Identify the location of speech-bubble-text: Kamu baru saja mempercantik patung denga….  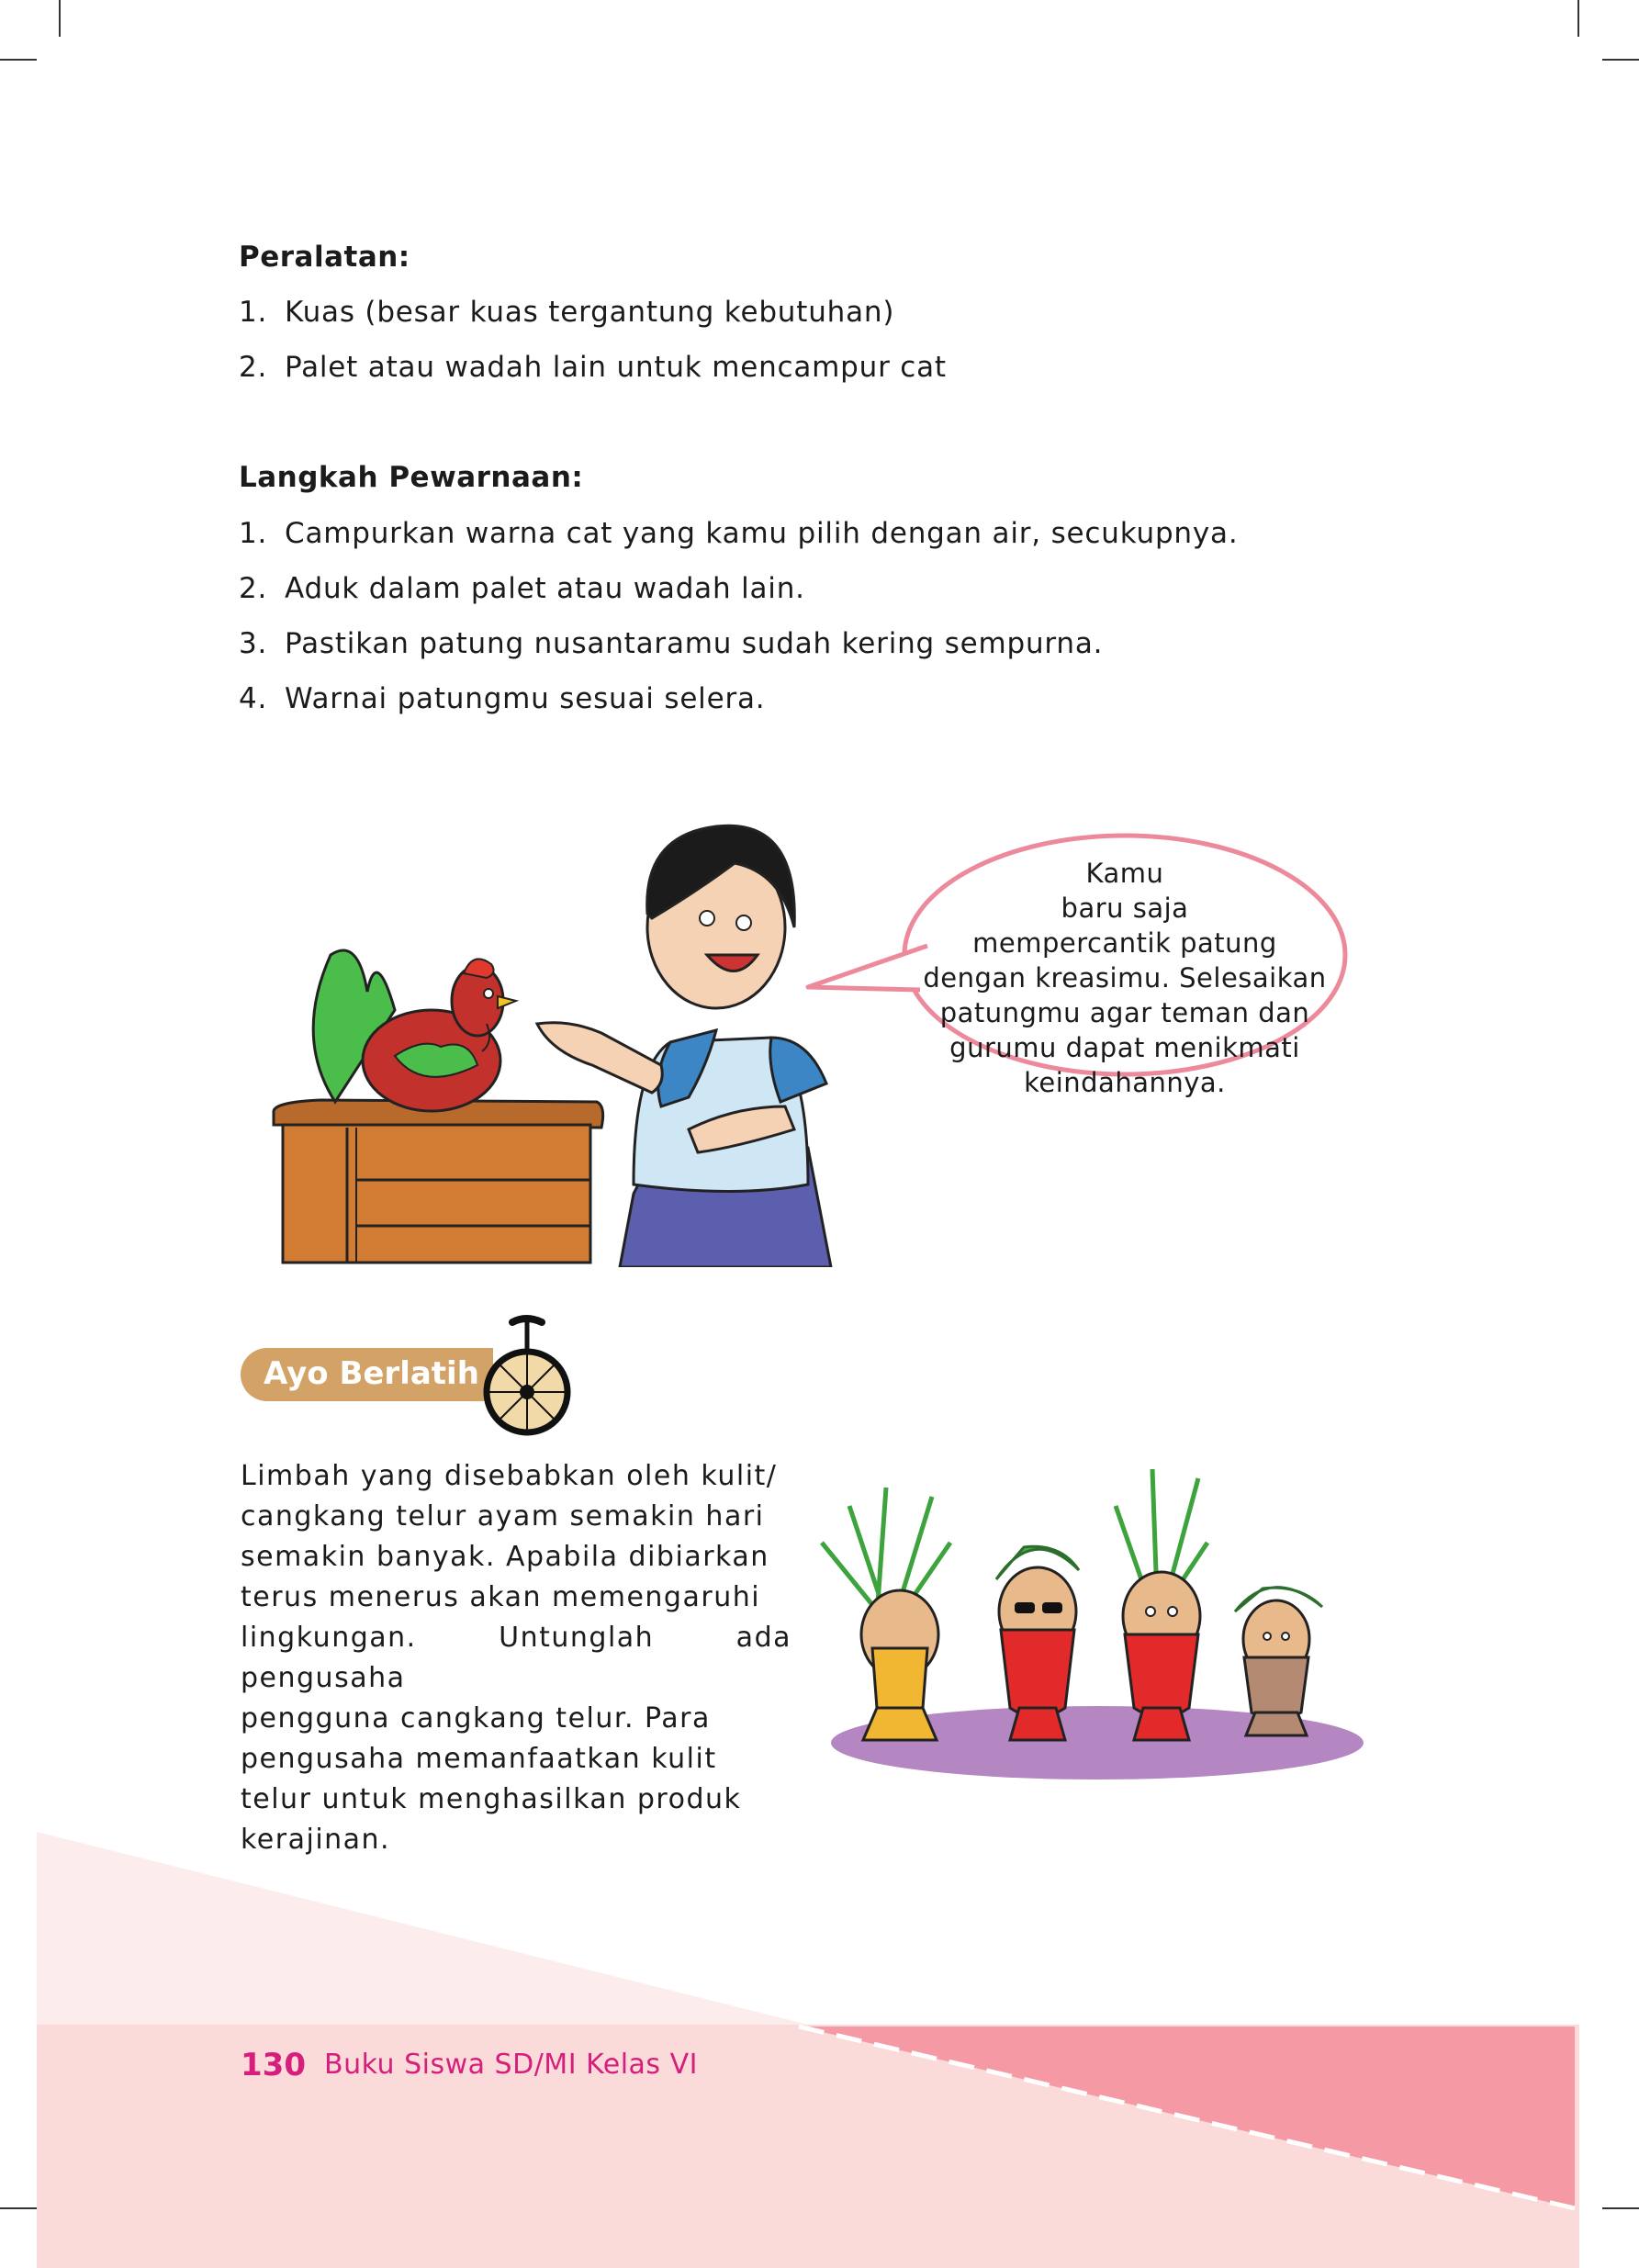
(1125, 978).